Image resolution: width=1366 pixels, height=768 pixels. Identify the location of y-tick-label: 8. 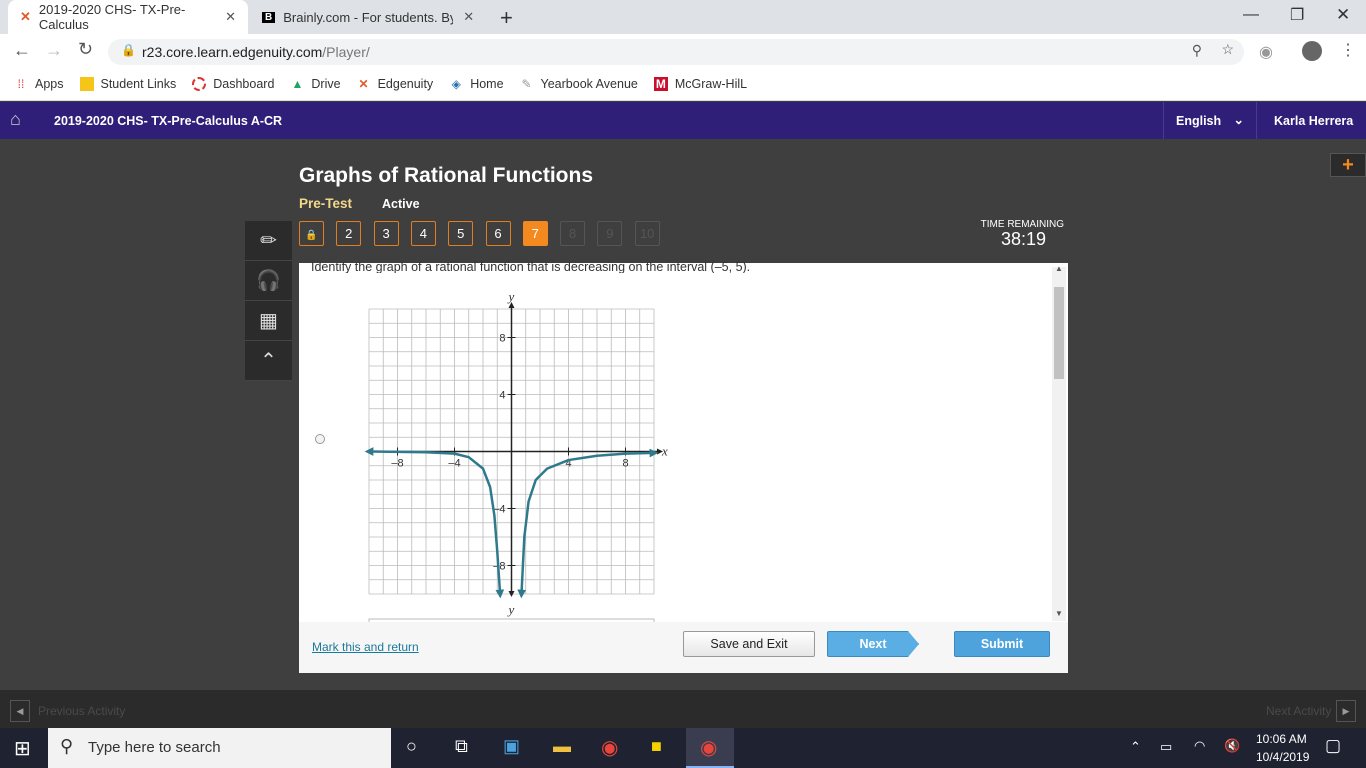
(502, 339).